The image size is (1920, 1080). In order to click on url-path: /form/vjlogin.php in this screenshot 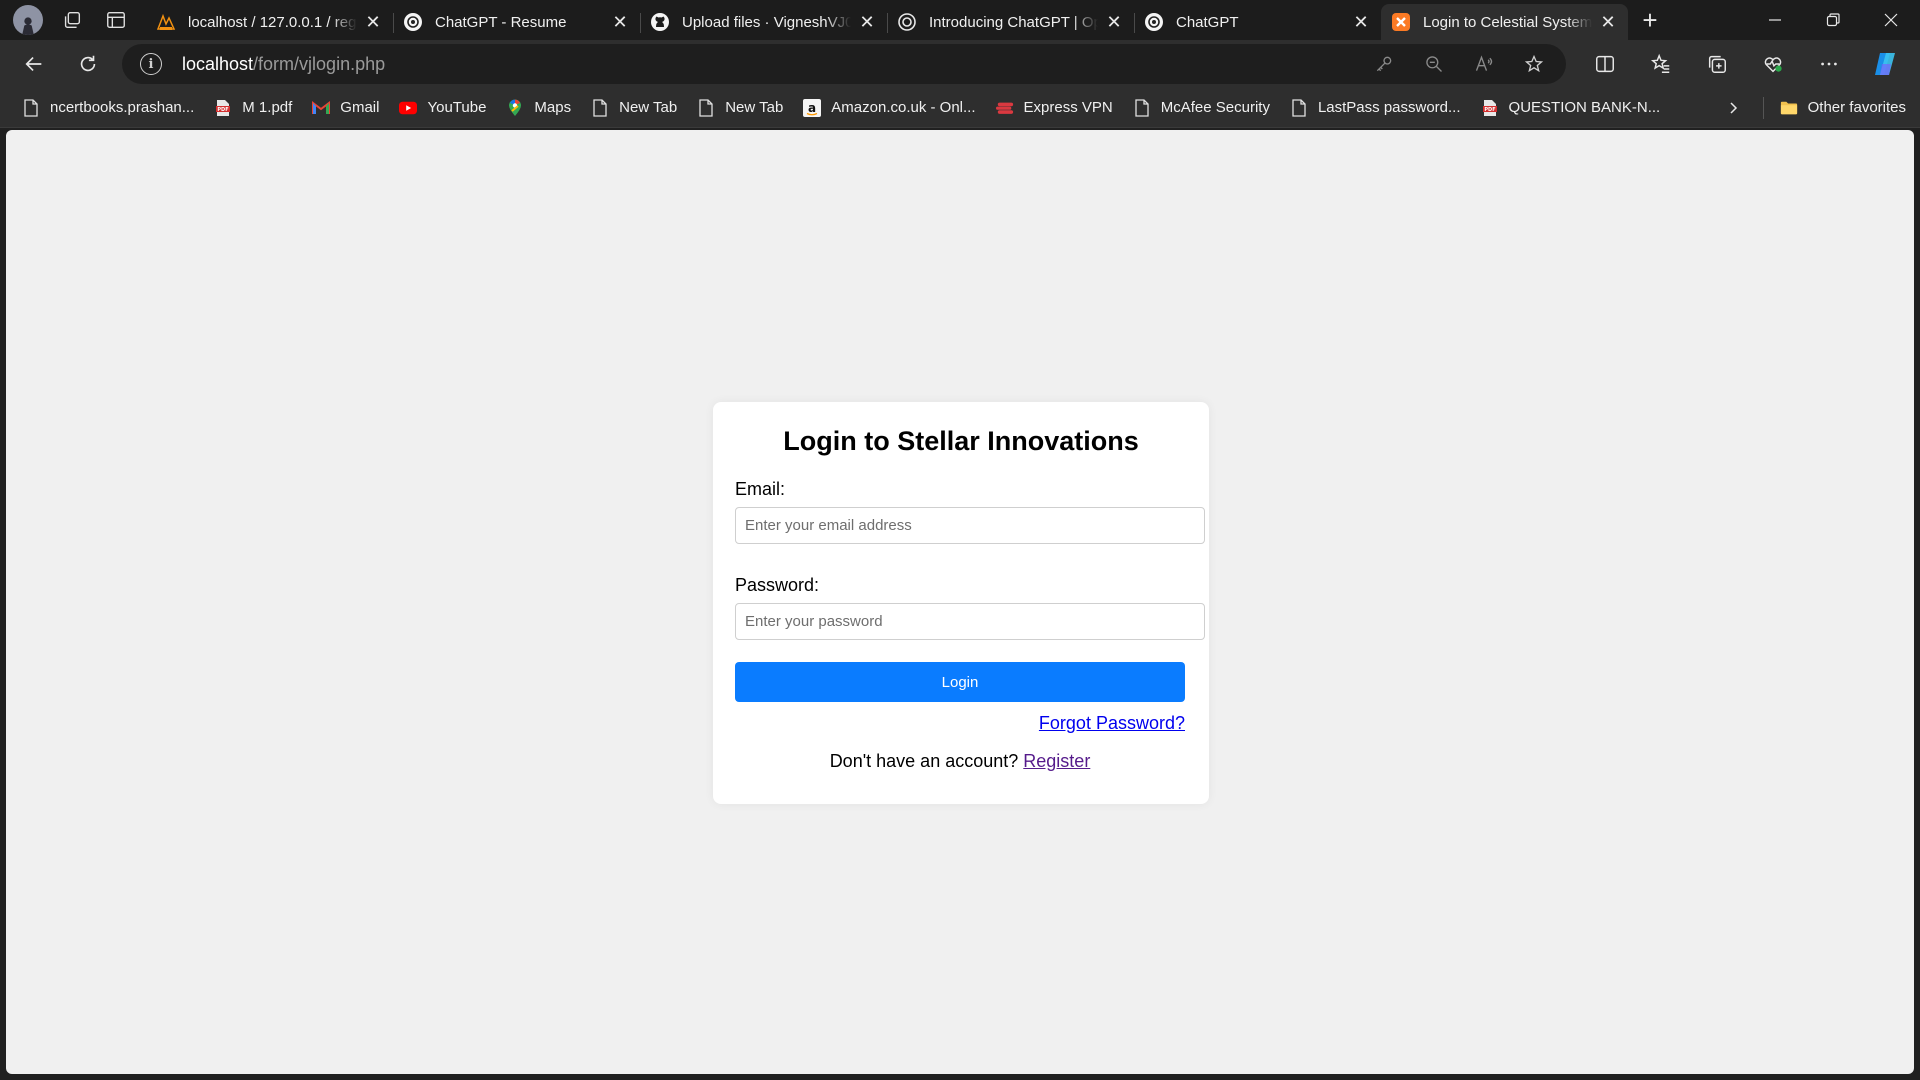, I will do `click(319, 63)`.